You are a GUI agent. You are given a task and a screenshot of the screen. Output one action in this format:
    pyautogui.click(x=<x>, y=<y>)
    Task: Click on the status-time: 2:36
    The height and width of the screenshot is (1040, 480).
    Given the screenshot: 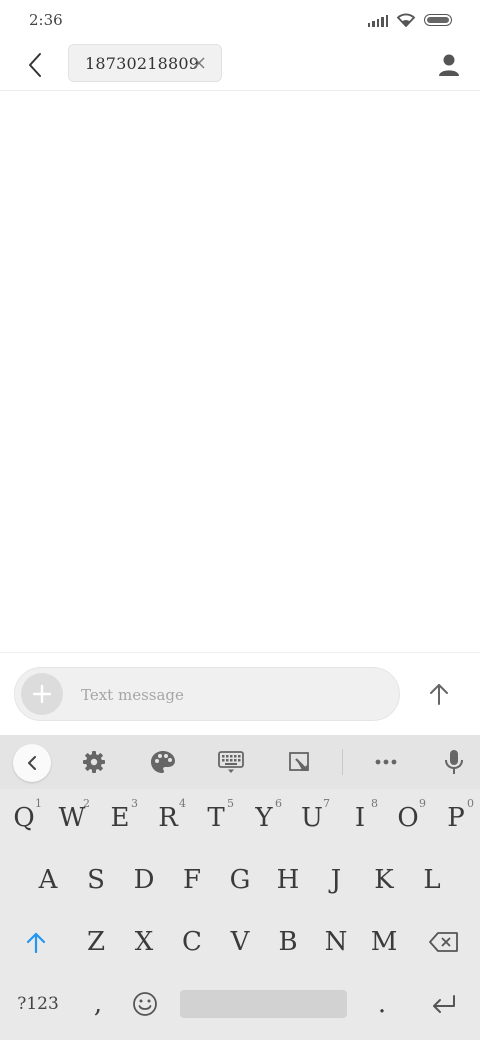 What is the action you would take?
    pyautogui.click(x=46, y=20)
    